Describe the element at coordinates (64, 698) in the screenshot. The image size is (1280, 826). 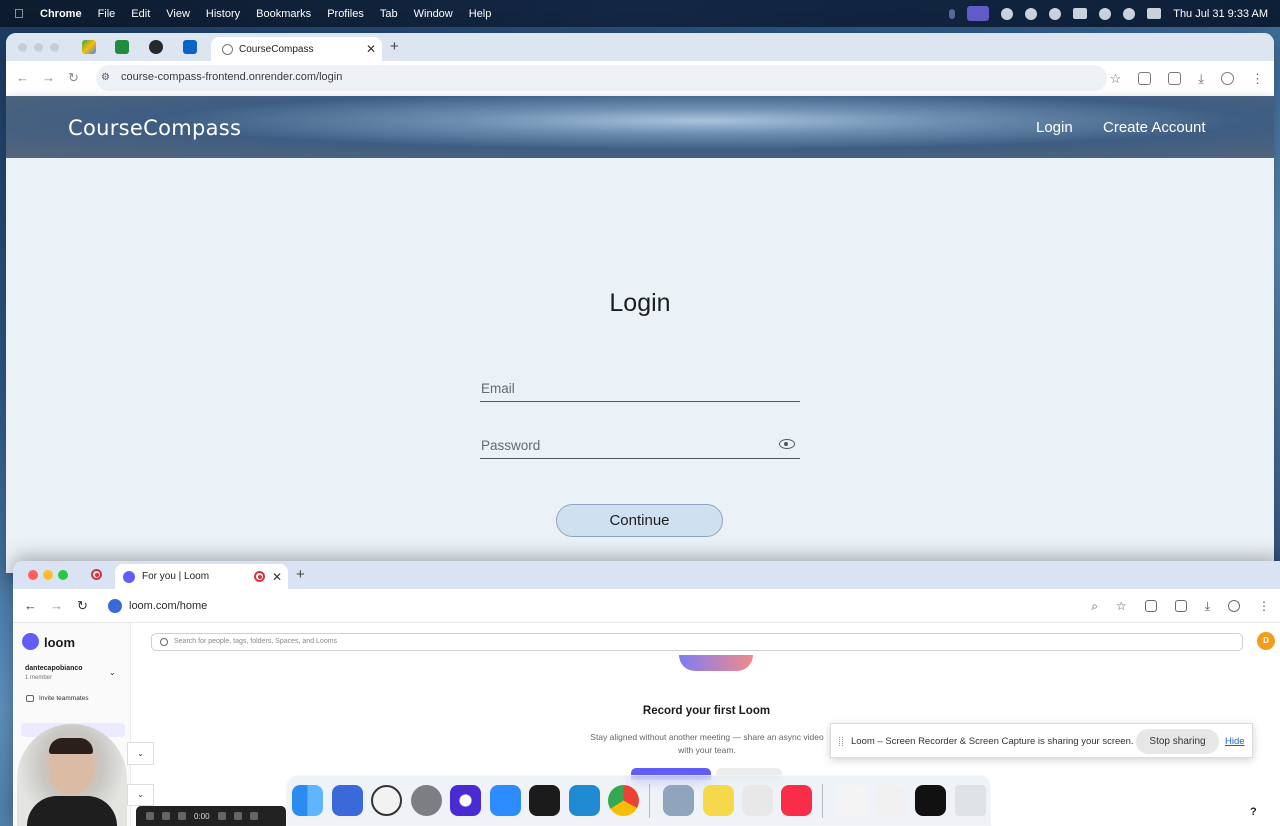
I see `invite-teammates-link: Invite teammates` at that location.